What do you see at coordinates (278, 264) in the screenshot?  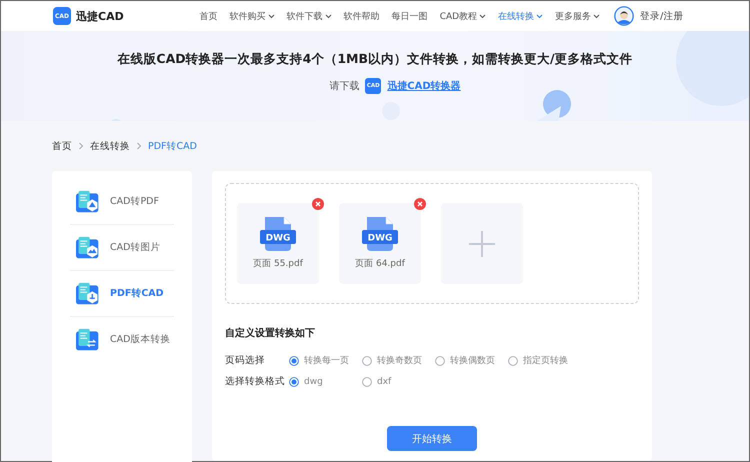 I see `file-name: 页面 55.pdf` at bounding box center [278, 264].